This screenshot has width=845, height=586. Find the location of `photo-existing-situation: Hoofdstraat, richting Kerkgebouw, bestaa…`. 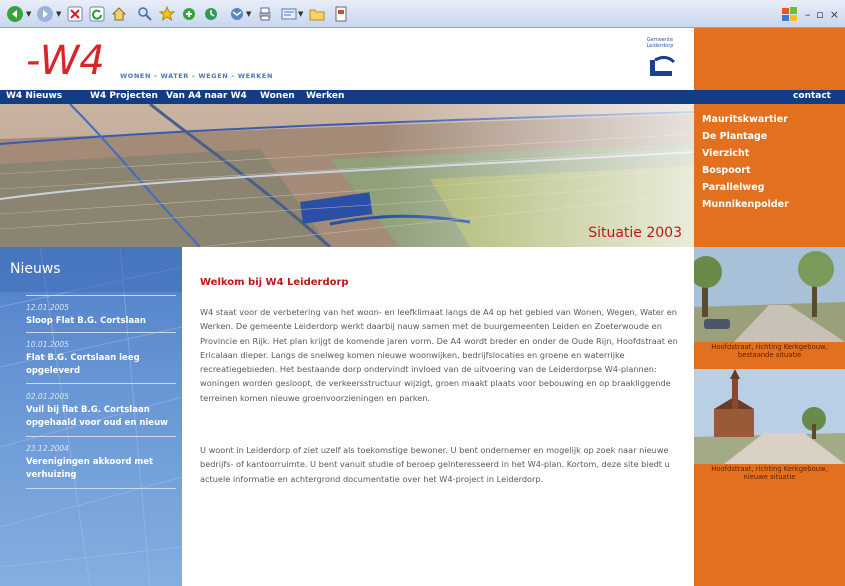

photo-existing-situation: Hoofdstraat, richting Kerkgebouw, bestaa… is located at coordinates (767, 303).